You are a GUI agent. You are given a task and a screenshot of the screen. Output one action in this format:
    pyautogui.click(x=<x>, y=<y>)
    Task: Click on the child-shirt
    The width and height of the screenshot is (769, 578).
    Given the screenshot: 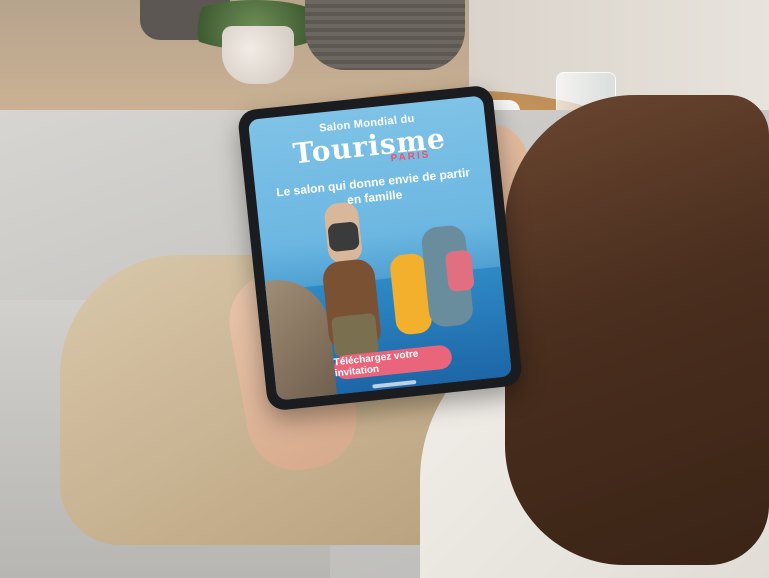 What is the action you would take?
    pyautogui.click(x=344, y=237)
    